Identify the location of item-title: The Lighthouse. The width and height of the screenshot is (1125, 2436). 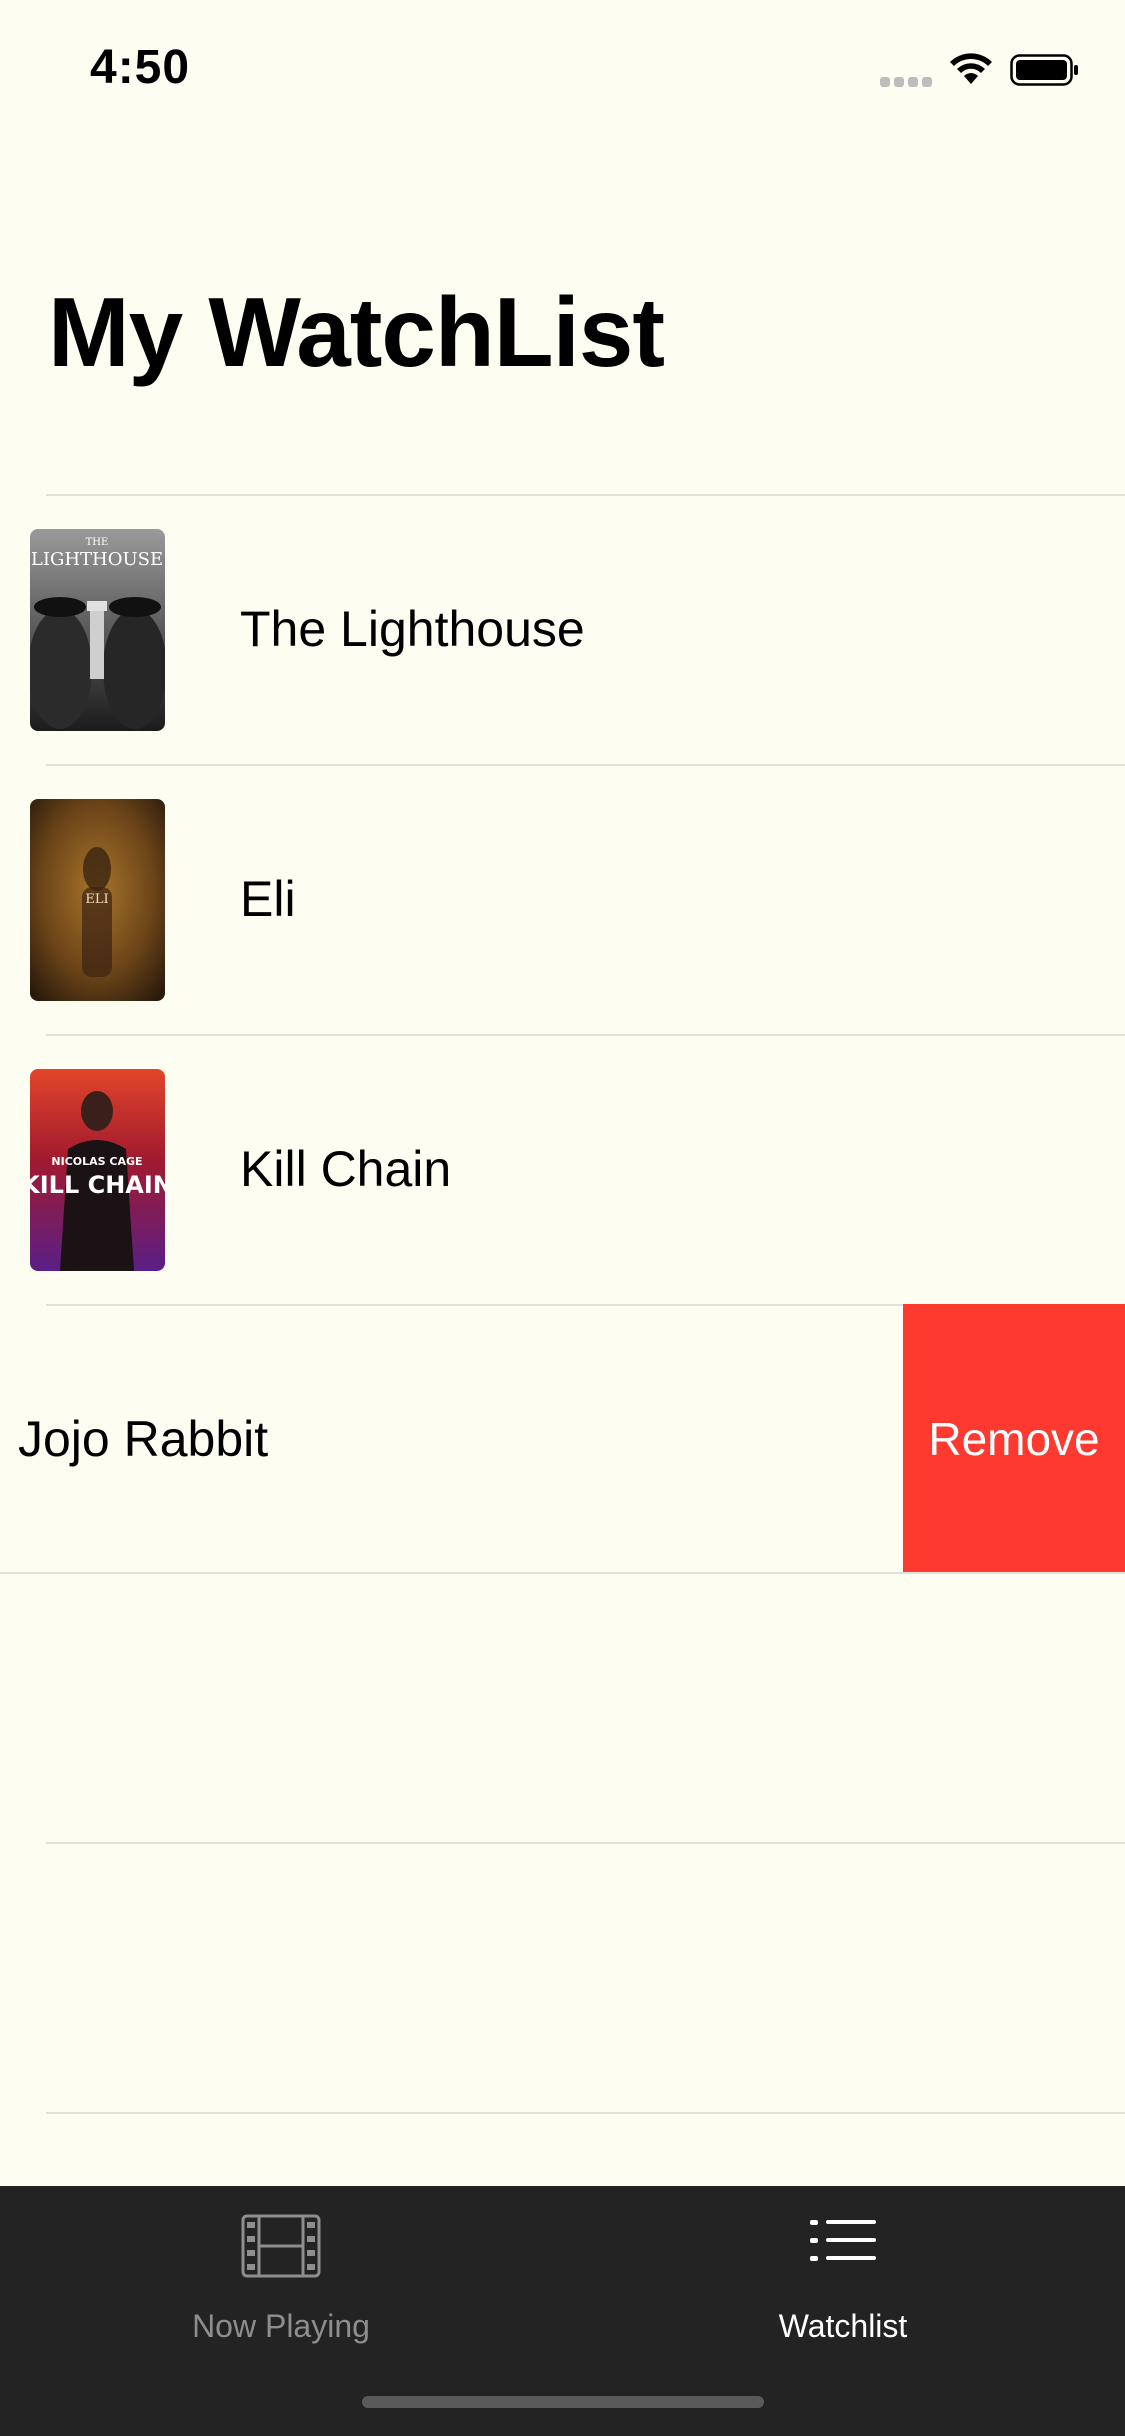
(412, 629).